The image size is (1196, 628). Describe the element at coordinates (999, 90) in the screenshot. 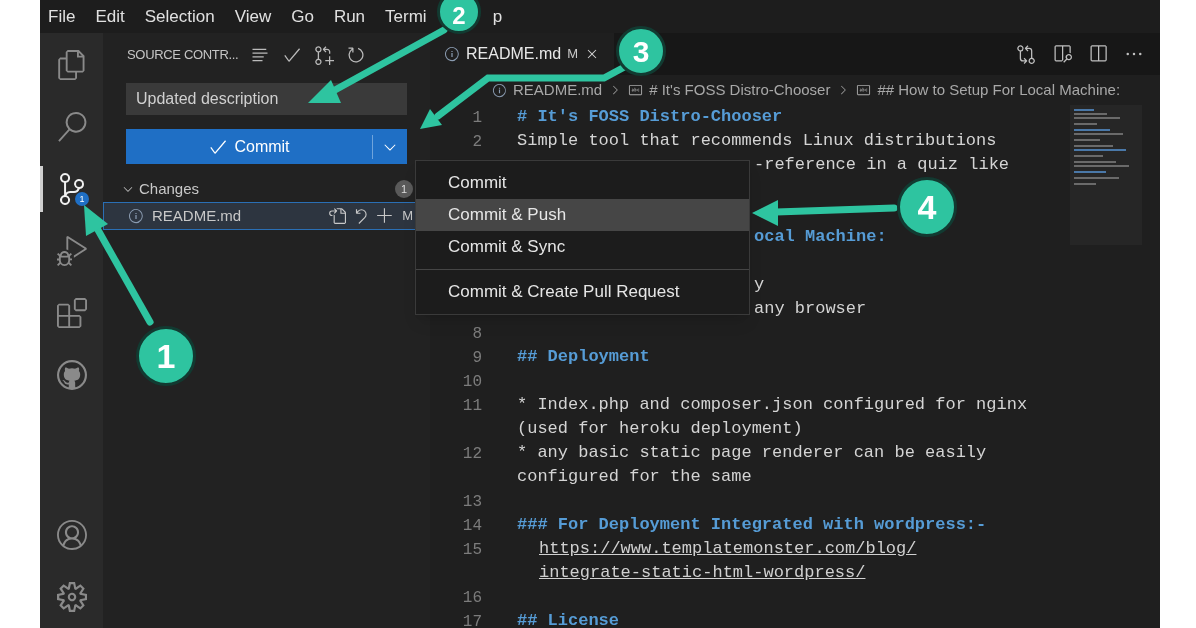

I see `breadcrumb-item: ## How to Setup For Local Machine:` at that location.